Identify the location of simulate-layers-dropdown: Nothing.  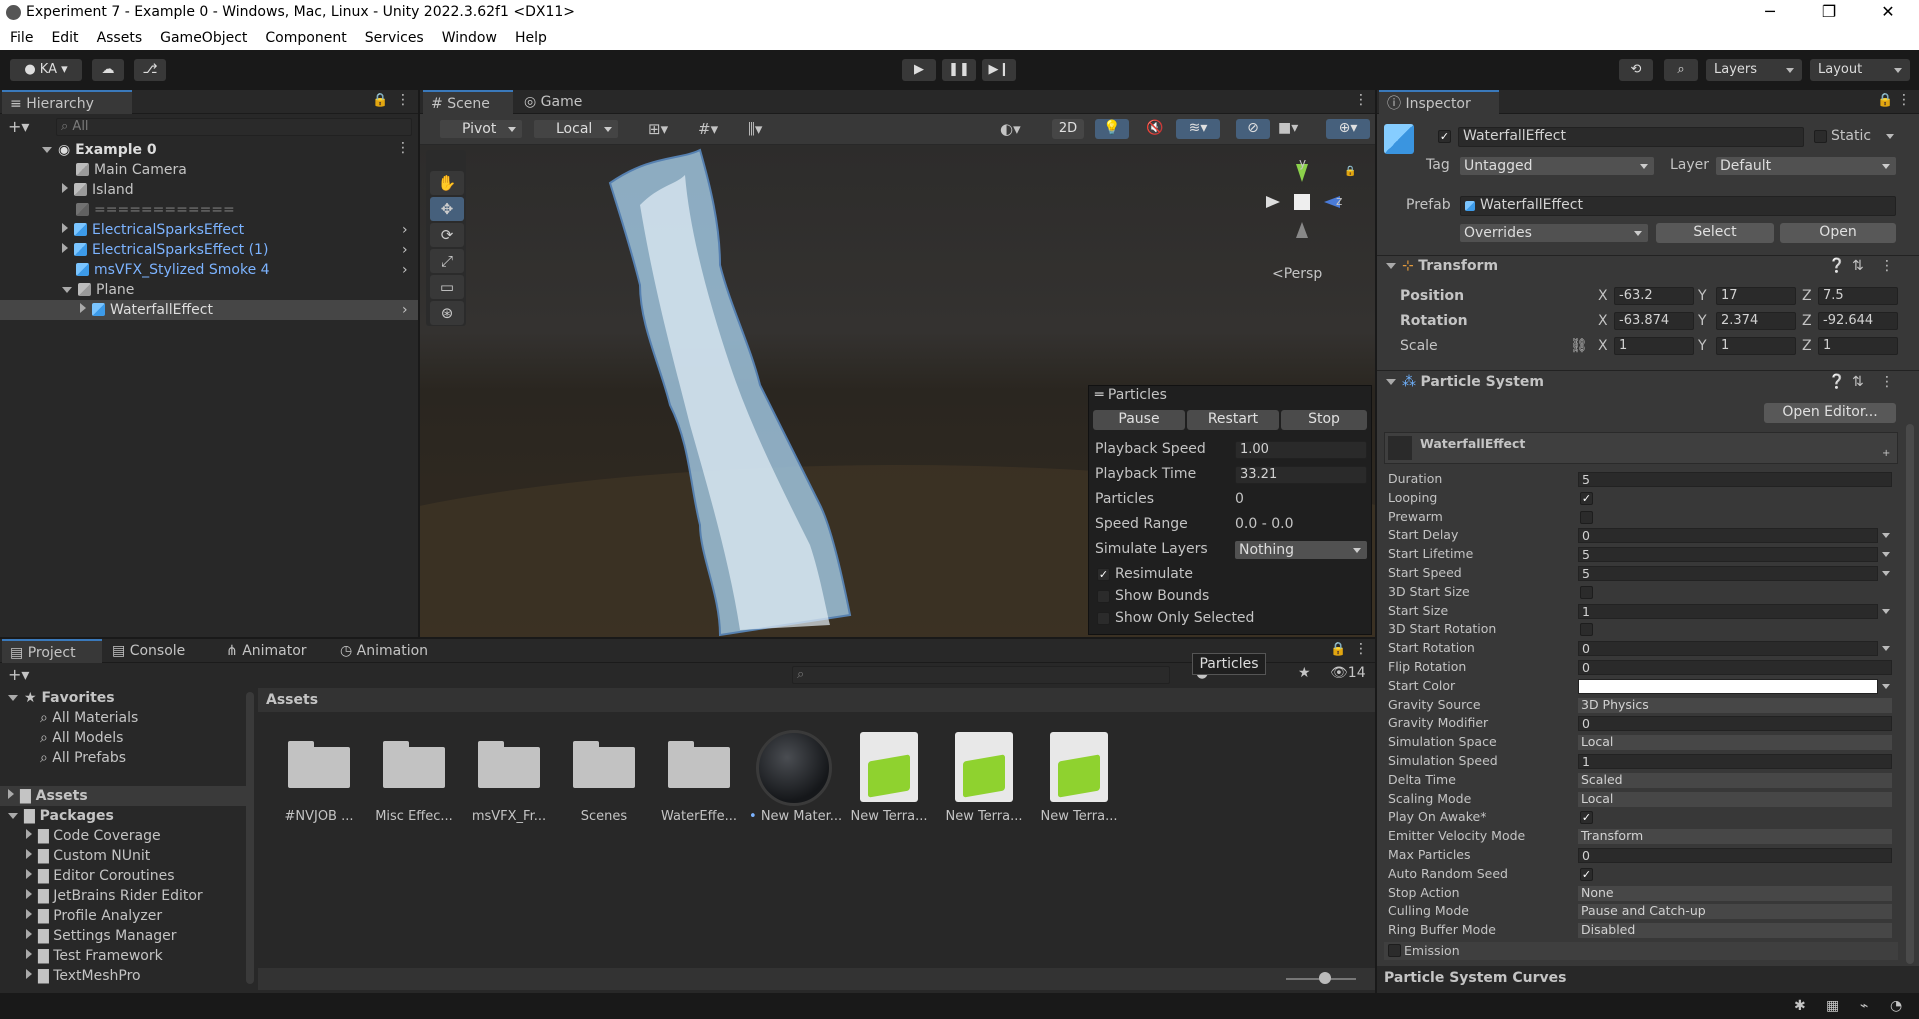
(1301, 550).